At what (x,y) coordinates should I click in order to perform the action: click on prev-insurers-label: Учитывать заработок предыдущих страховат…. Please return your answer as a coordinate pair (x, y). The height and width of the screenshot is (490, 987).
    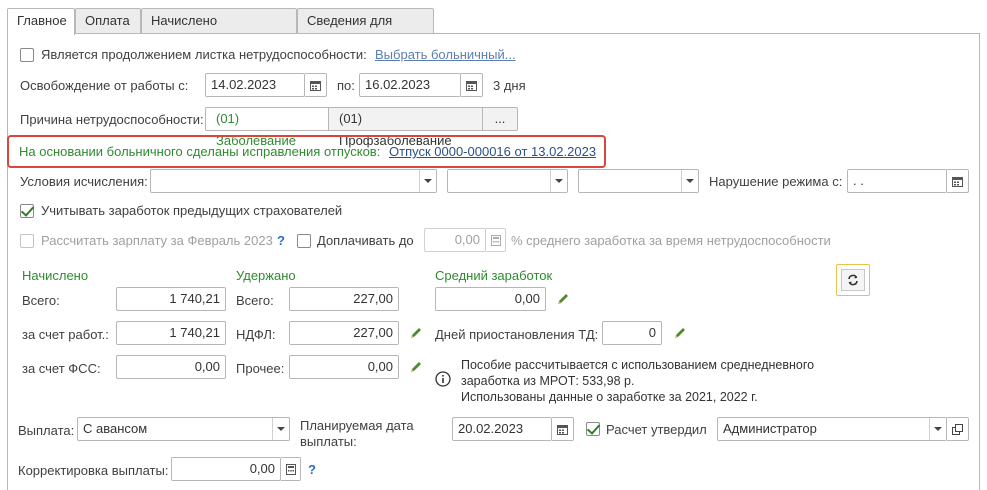
    Looking at the image, I should click on (192, 210).